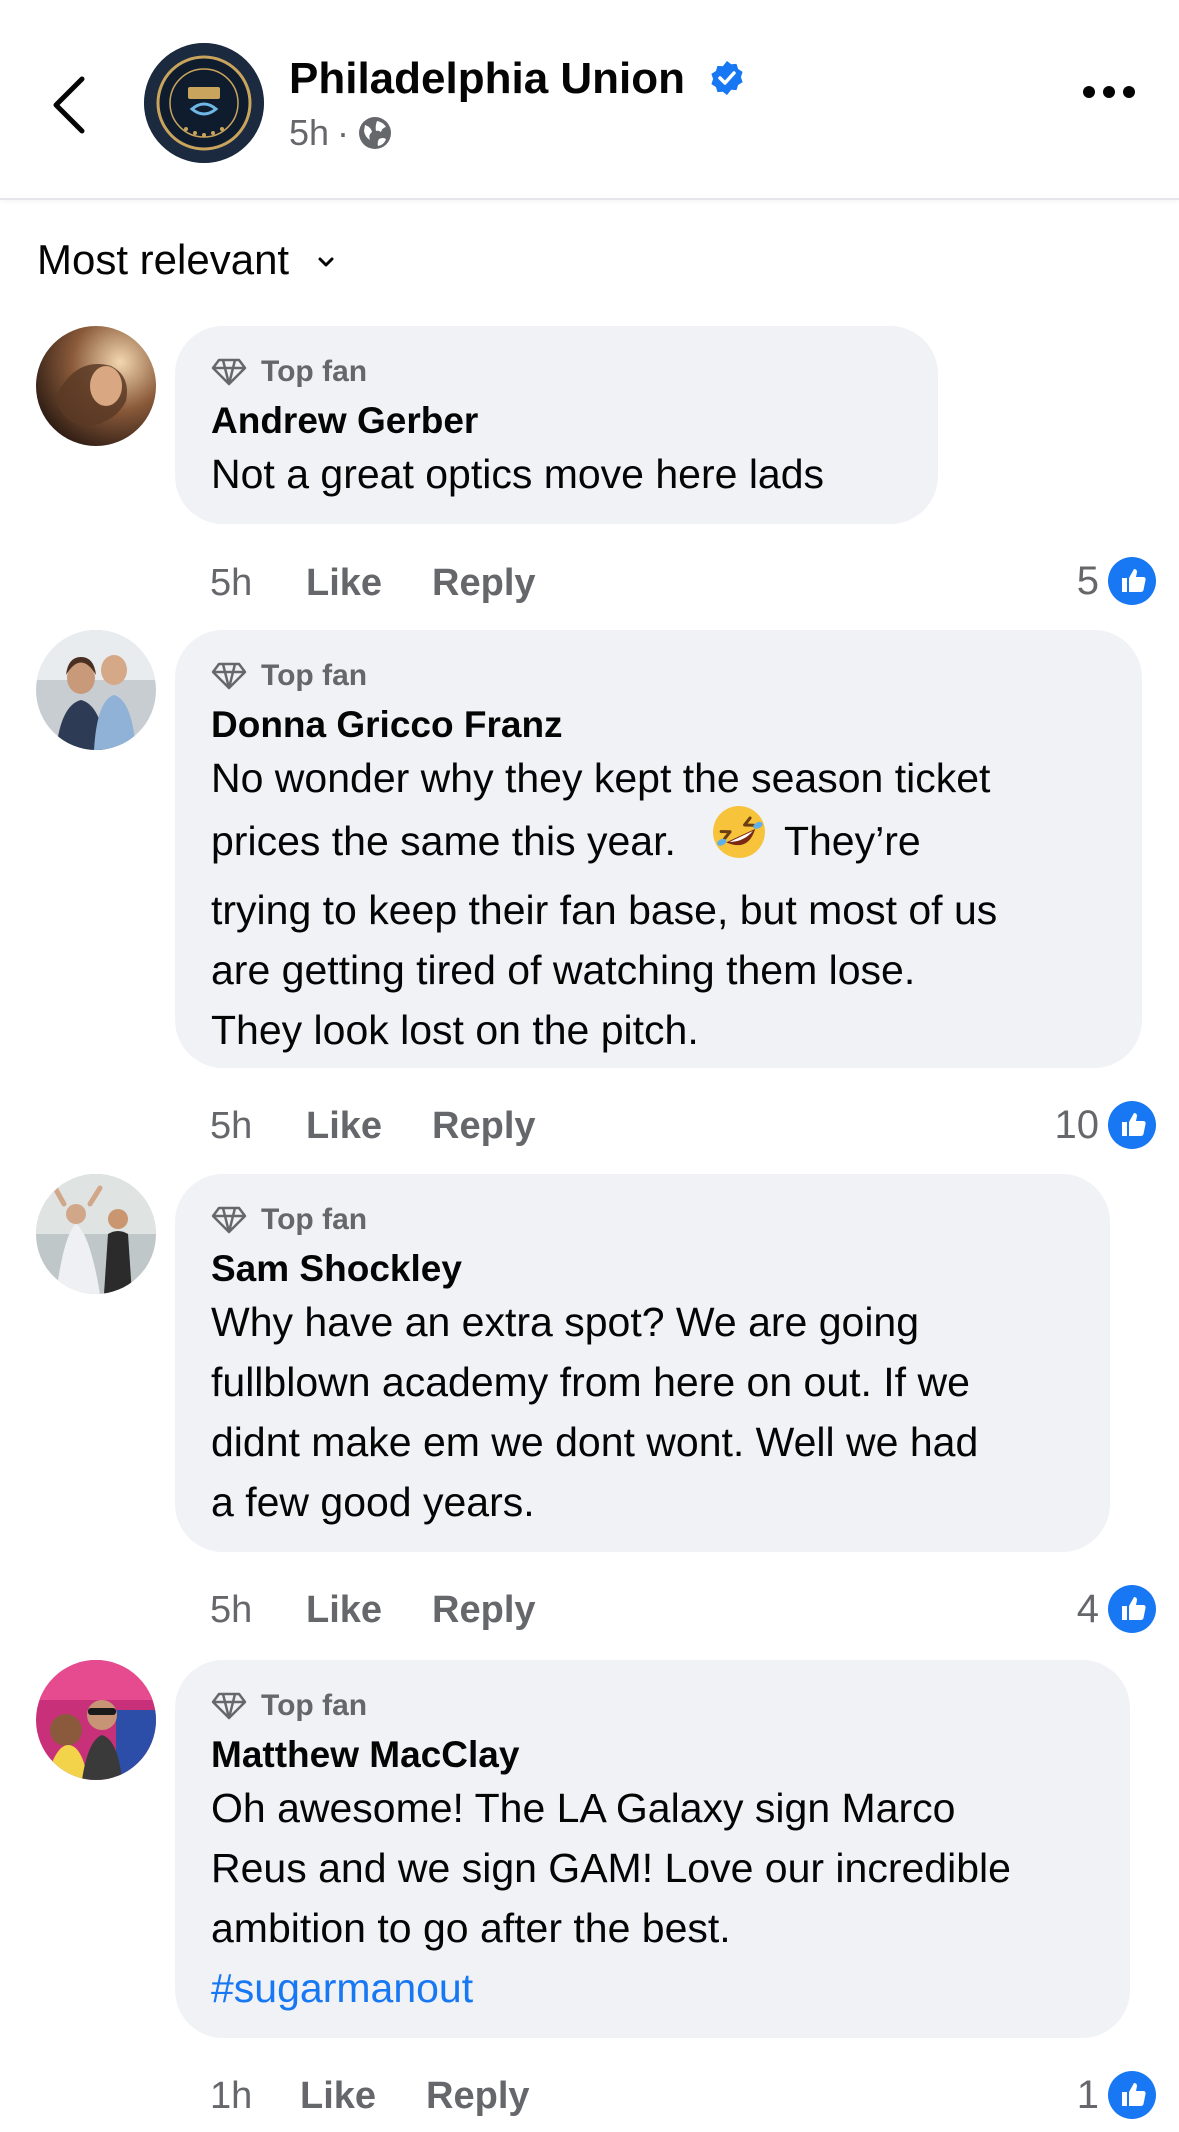 The image size is (1179, 2132). I want to click on philadelphia-union-logo, so click(204, 103).